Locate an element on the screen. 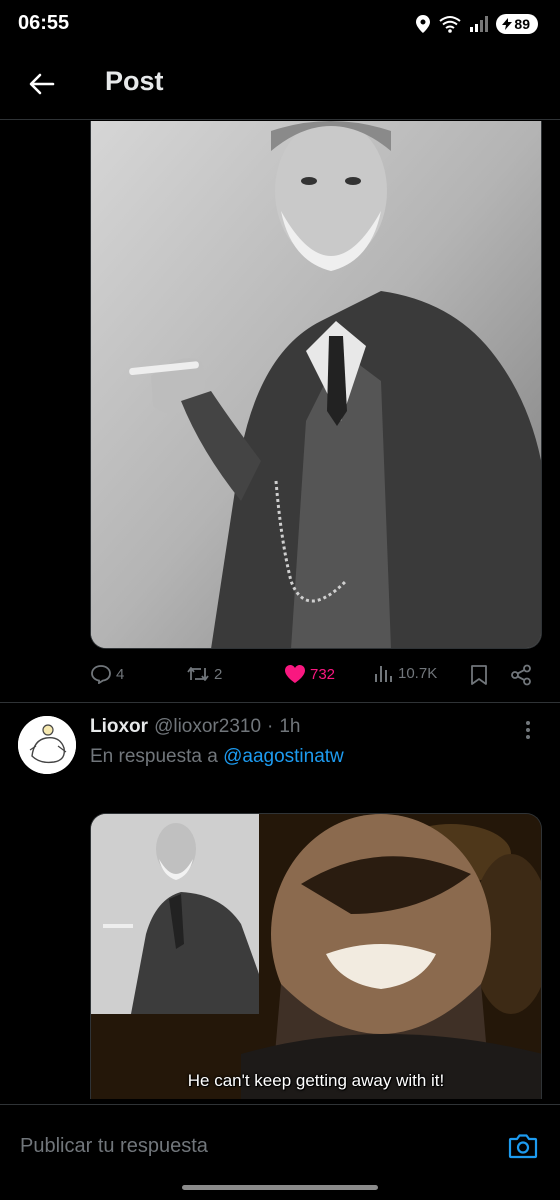 This screenshot has height=1200, width=560. back-button is located at coordinates (42, 84).